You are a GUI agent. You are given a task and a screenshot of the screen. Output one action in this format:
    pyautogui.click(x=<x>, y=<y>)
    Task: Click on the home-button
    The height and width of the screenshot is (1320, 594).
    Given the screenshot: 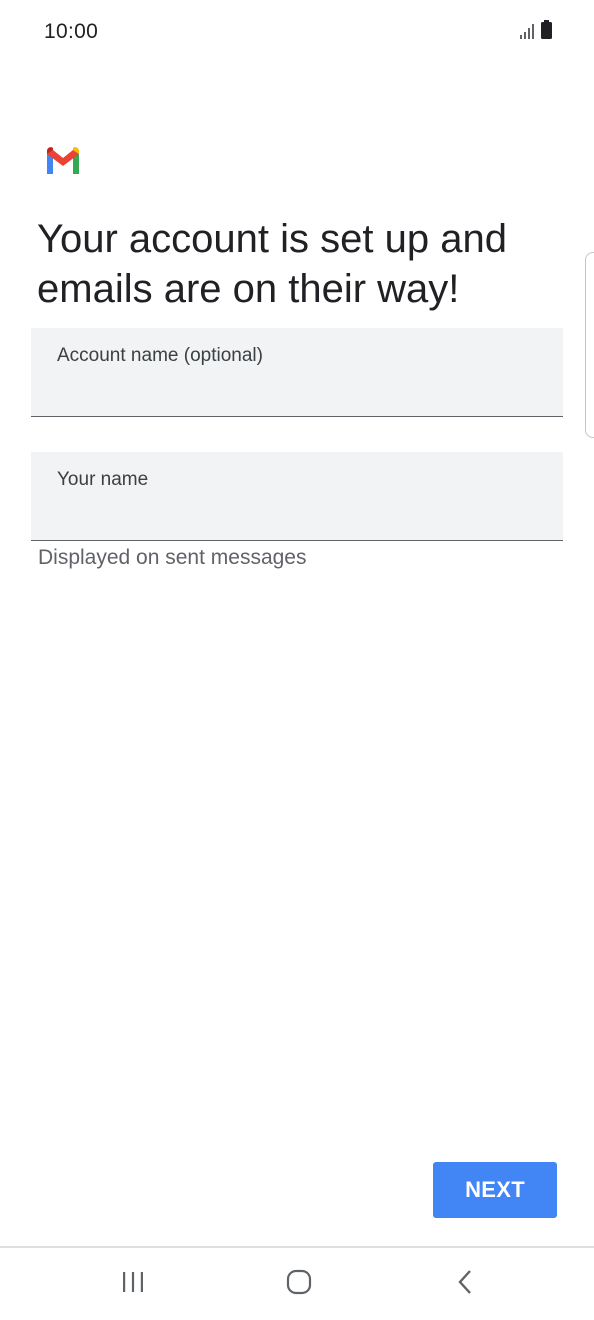 What is the action you would take?
    pyautogui.click(x=299, y=1284)
    